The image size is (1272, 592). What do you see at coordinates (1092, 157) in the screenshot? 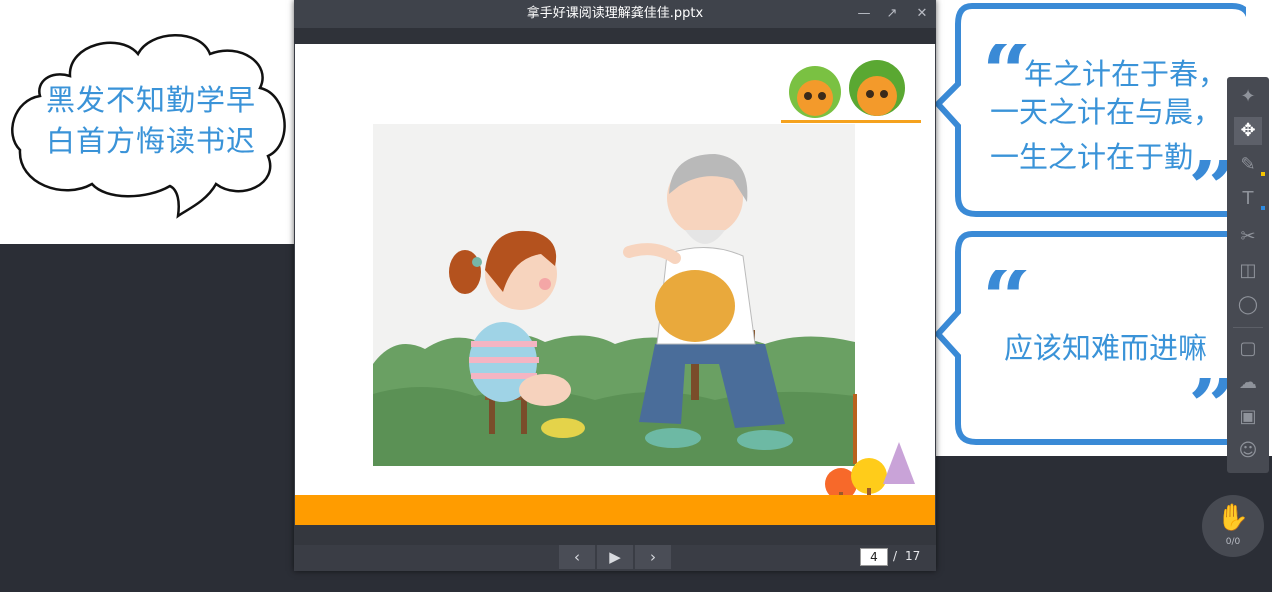
I see `bubble1-line3: 一生之计在于勤` at bounding box center [1092, 157].